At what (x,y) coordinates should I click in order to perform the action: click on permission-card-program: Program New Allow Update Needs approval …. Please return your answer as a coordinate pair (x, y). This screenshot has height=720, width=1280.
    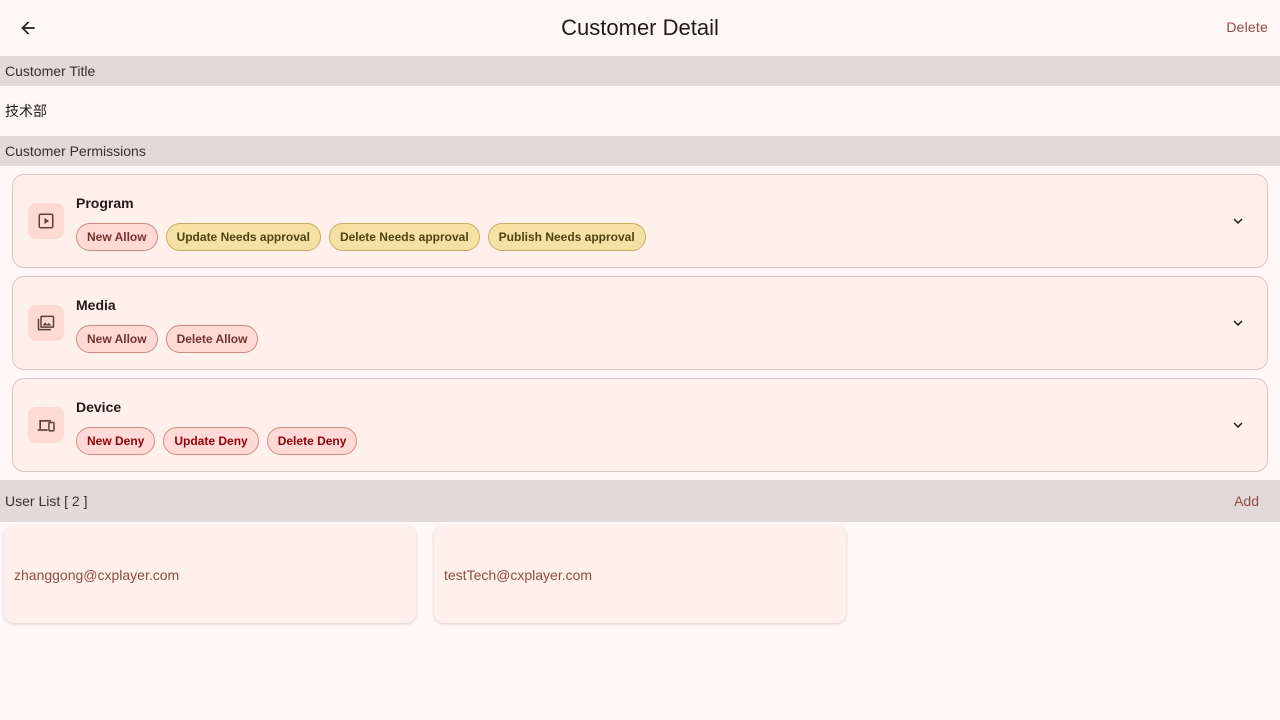
    Looking at the image, I should click on (640, 221).